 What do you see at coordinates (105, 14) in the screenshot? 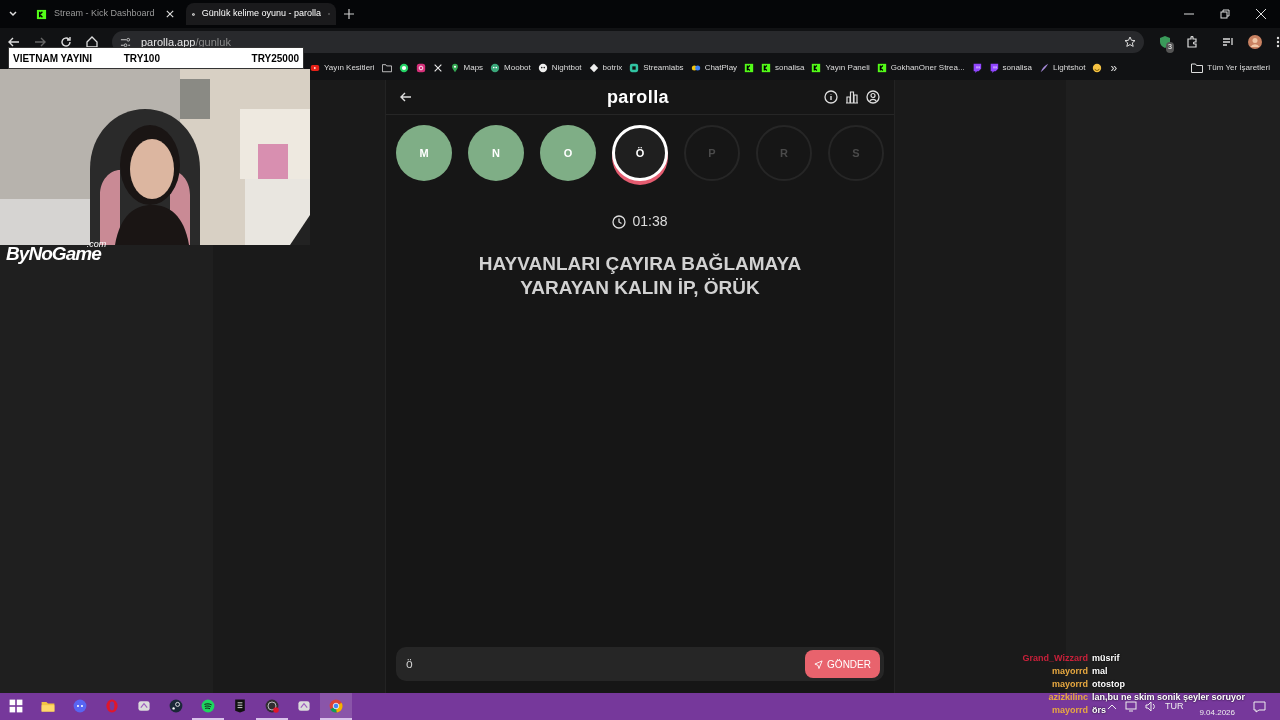
I see `browser-tab: Stream - Kick Dashboard` at bounding box center [105, 14].